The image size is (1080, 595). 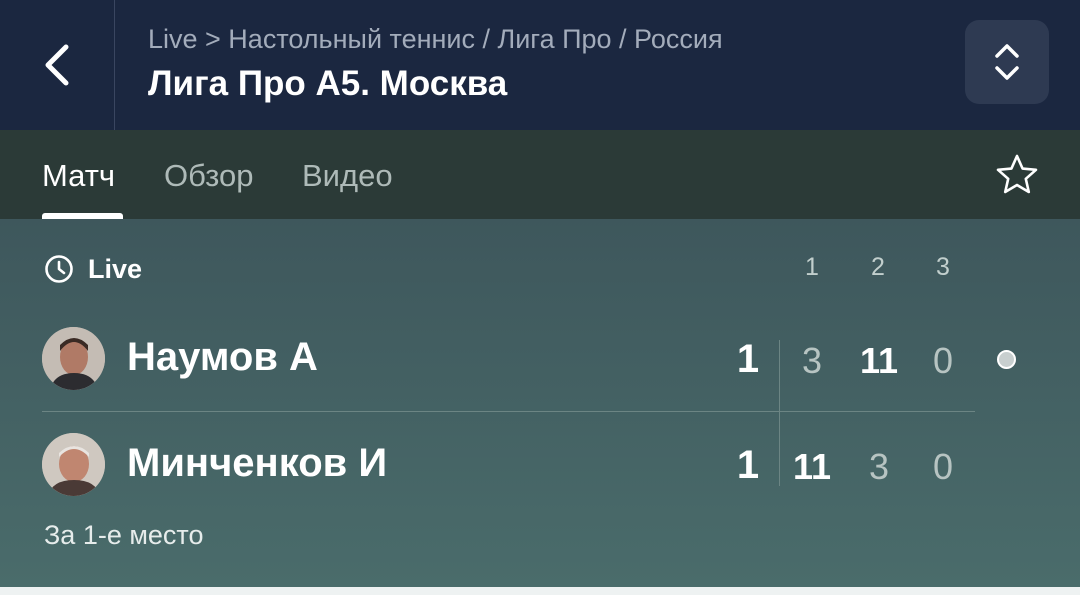 I want to click on tab-overview: Обзор, so click(x=209, y=176).